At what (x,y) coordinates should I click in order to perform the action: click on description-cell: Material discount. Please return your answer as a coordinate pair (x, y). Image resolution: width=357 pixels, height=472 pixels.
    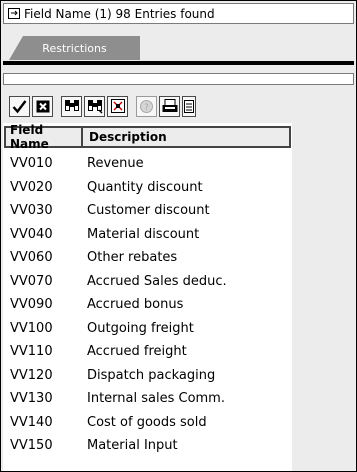
    Looking at the image, I should click on (143, 234).